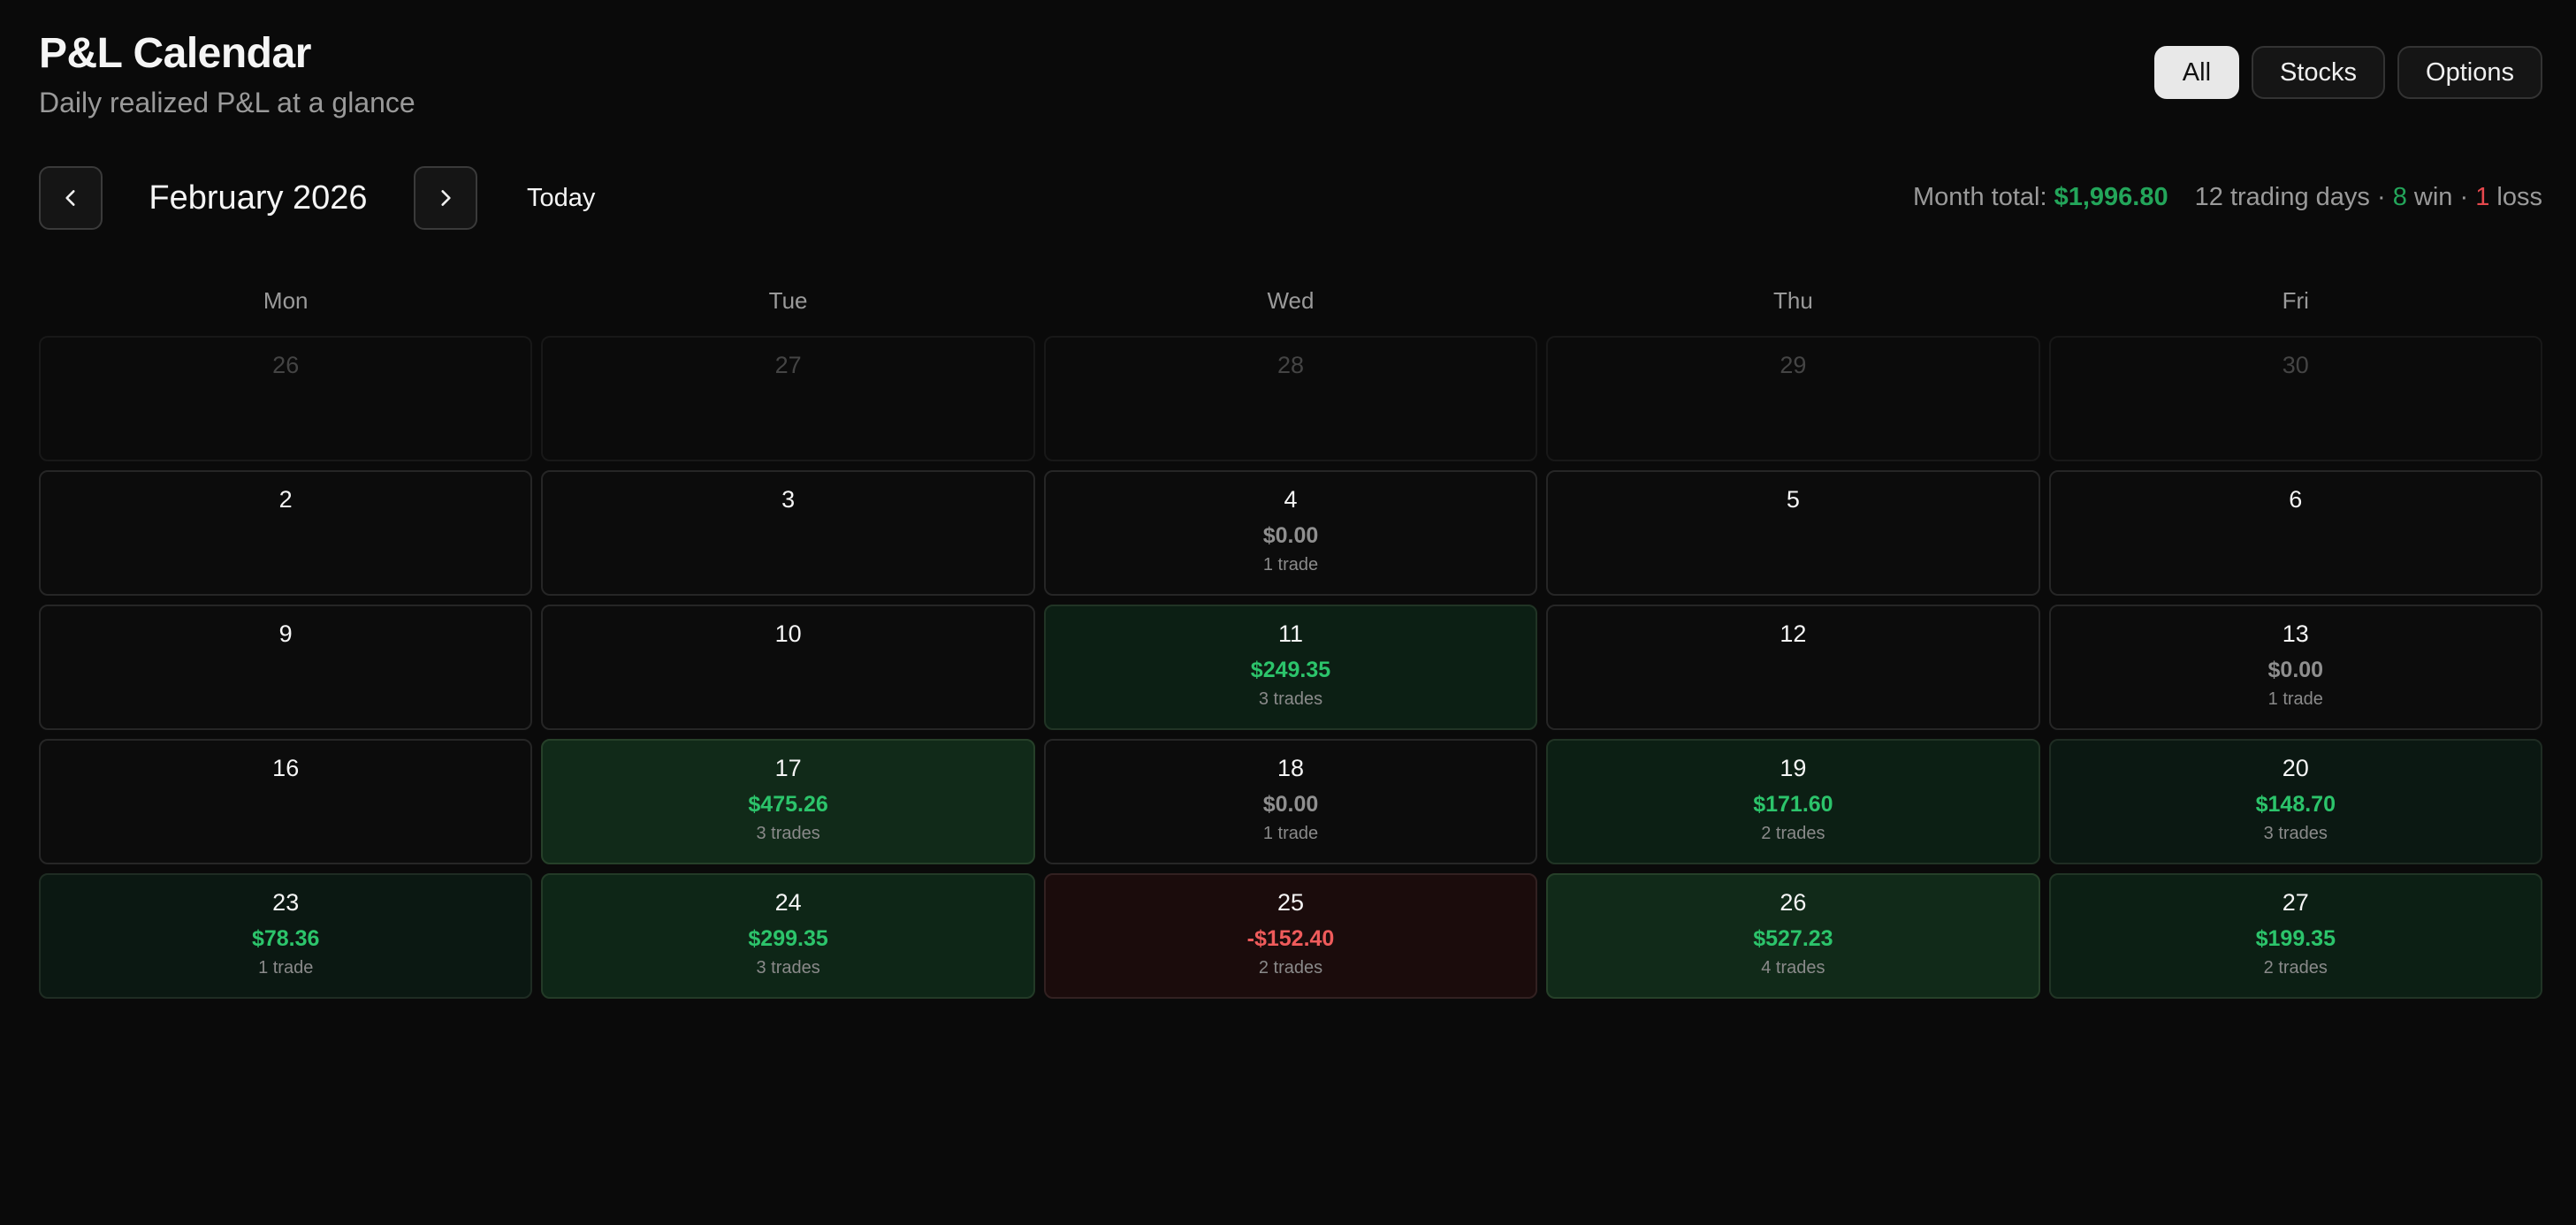 The height and width of the screenshot is (1225, 2576). I want to click on calendar-day: 19 $171.60 2 trades, so click(1793, 801).